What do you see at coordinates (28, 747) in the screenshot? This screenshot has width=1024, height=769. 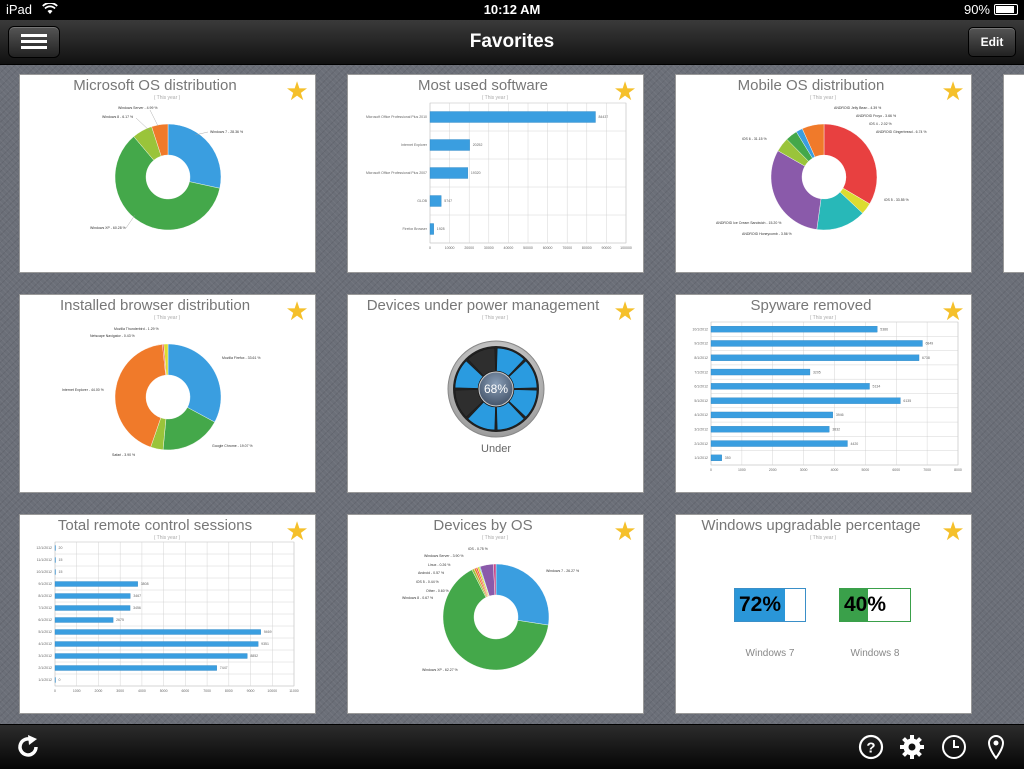 I see `refresh-icon` at bounding box center [28, 747].